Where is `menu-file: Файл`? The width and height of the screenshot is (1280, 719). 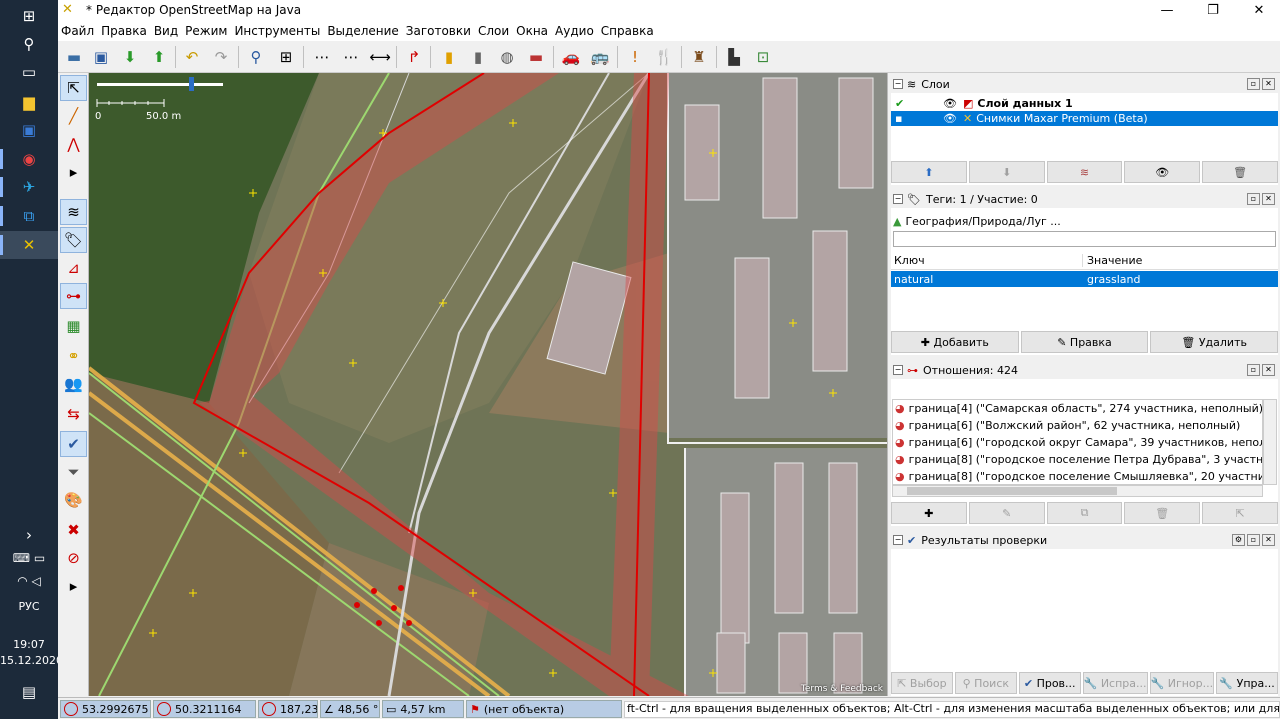 menu-file: Файл is located at coordinates (77, 31).